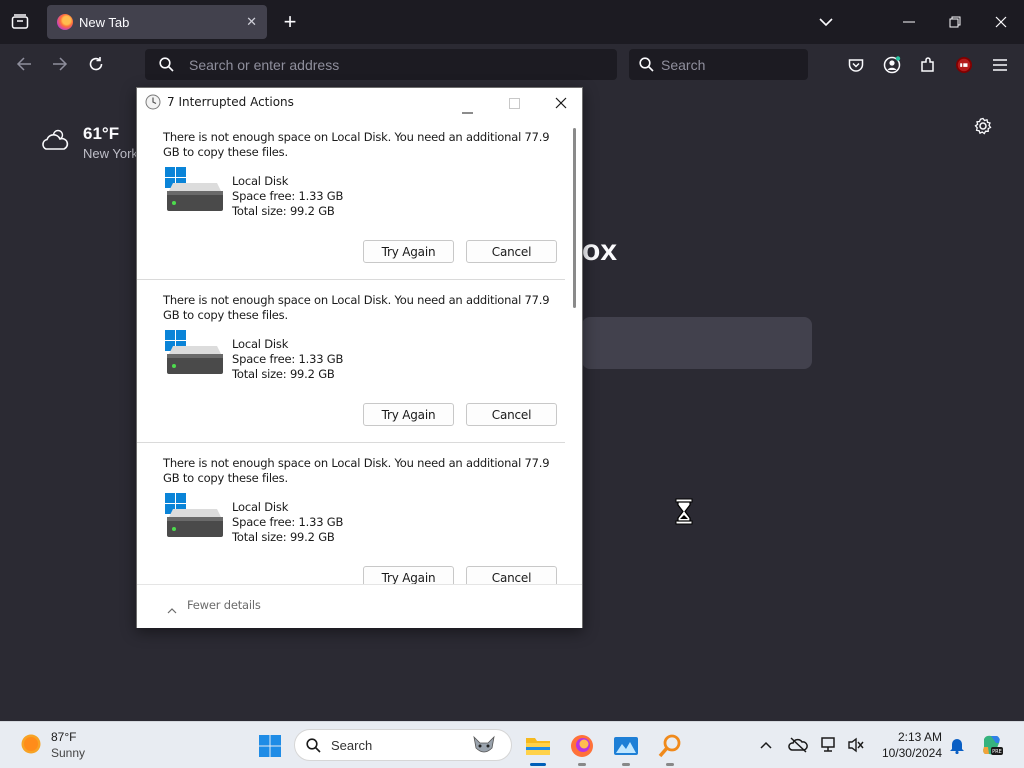 The height and width of the screenshot is (768, 1024). Describe the element at coordinates (670, 747) in the screenshot. I see `magnifier-taskbar-icon` at that location.